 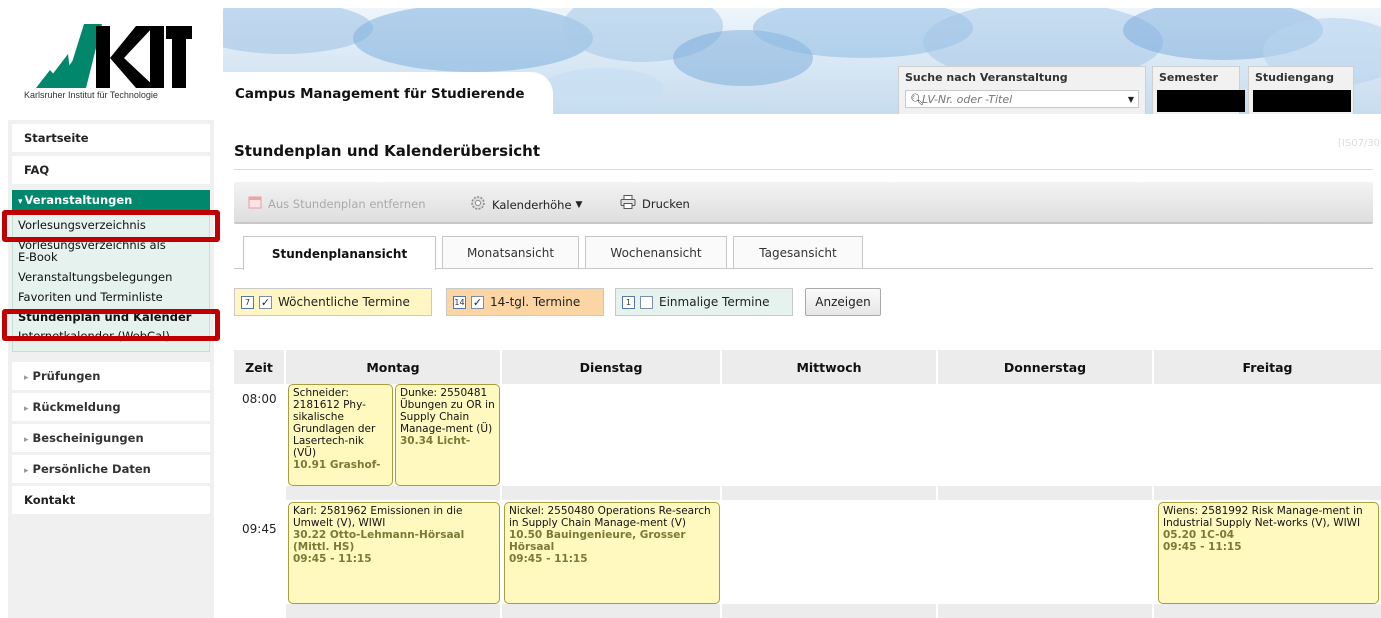 I want to click on studiengang-box: Studiengang, so click(x=1301, y=90).